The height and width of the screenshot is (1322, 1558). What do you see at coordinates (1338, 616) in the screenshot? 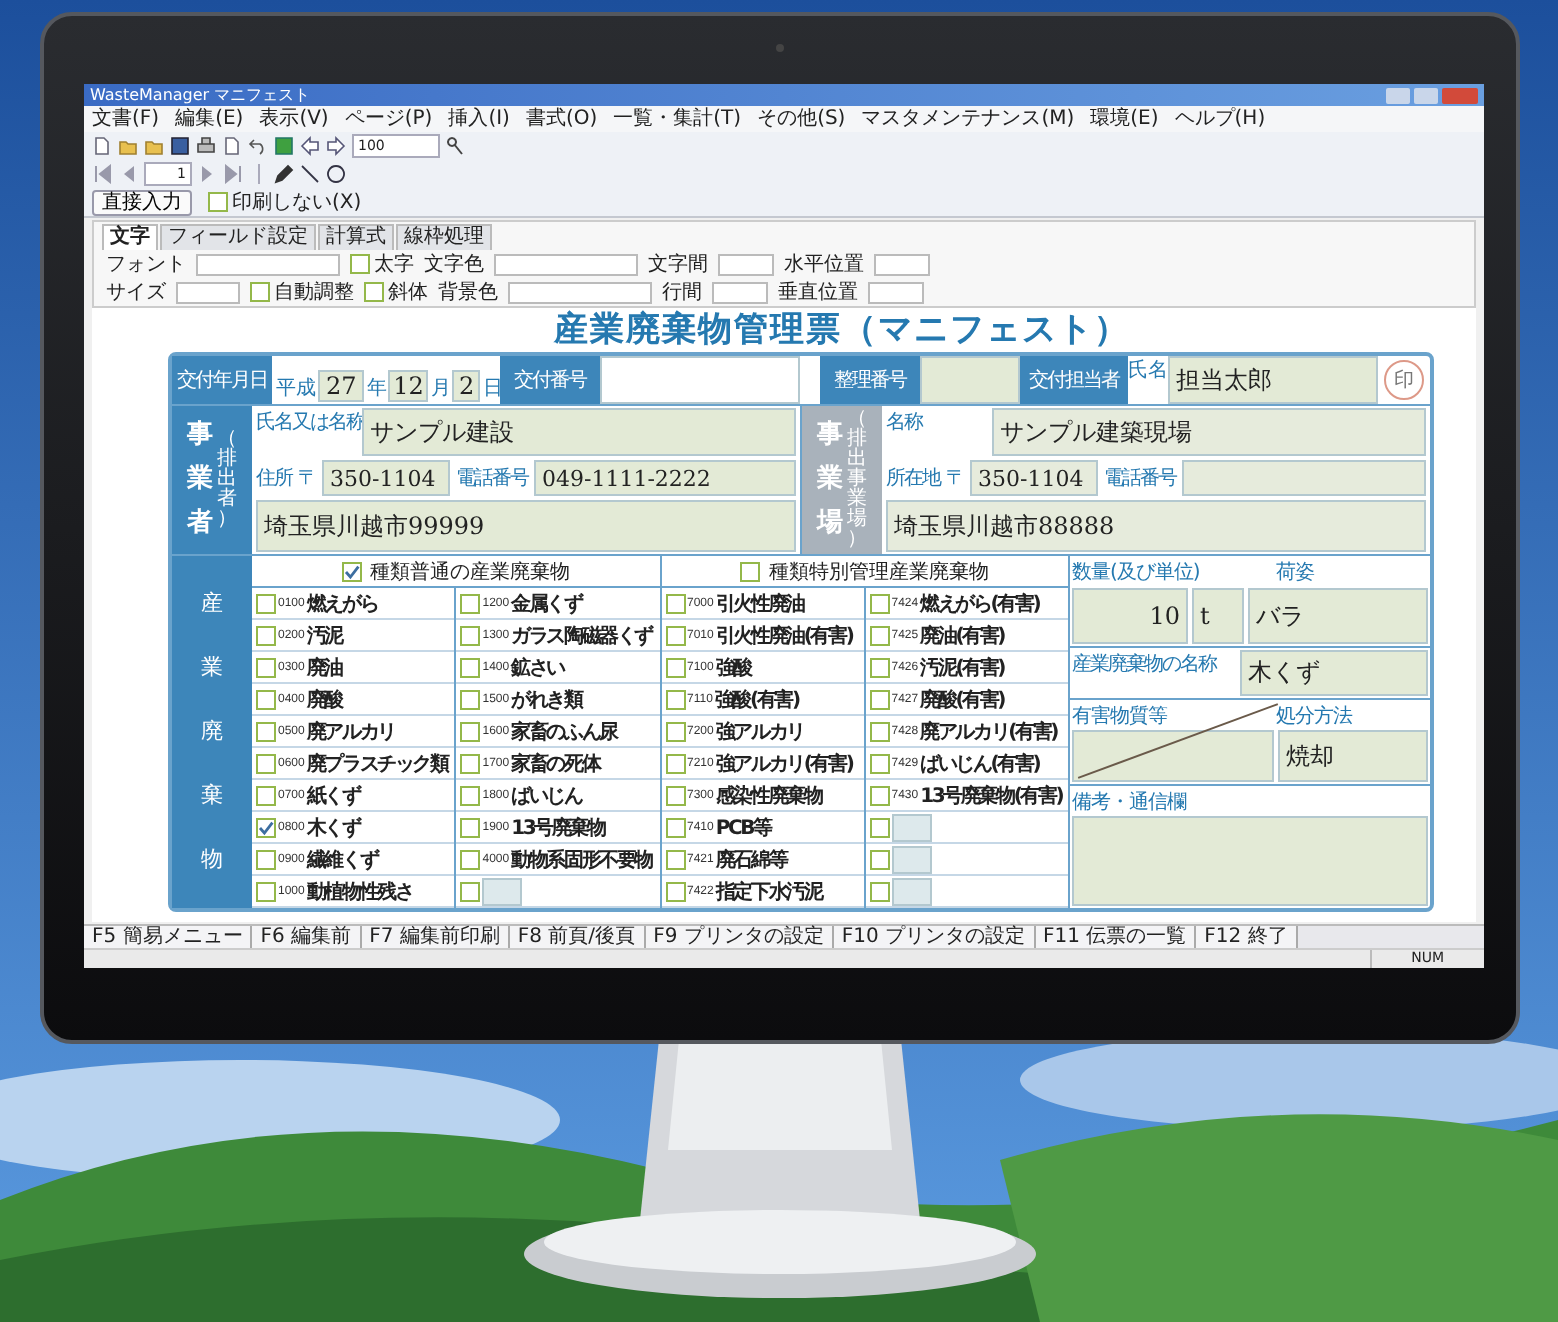
I see `packing-field: バラ` at bounding box center [1338, 616].